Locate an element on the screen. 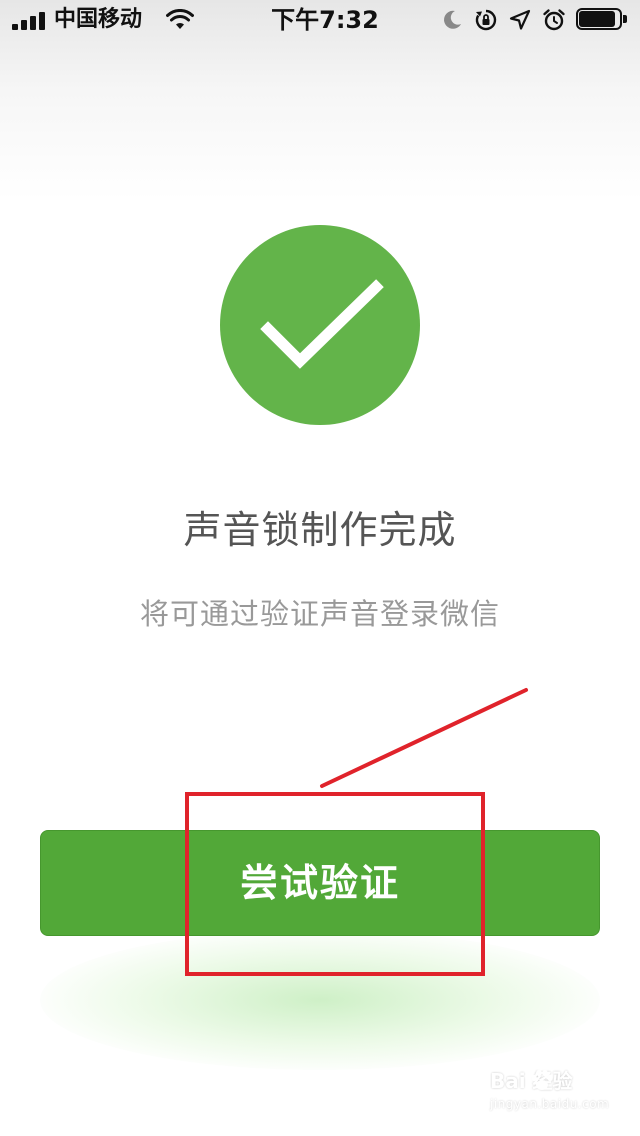  moon-icon is located at coordinates (452, 19).